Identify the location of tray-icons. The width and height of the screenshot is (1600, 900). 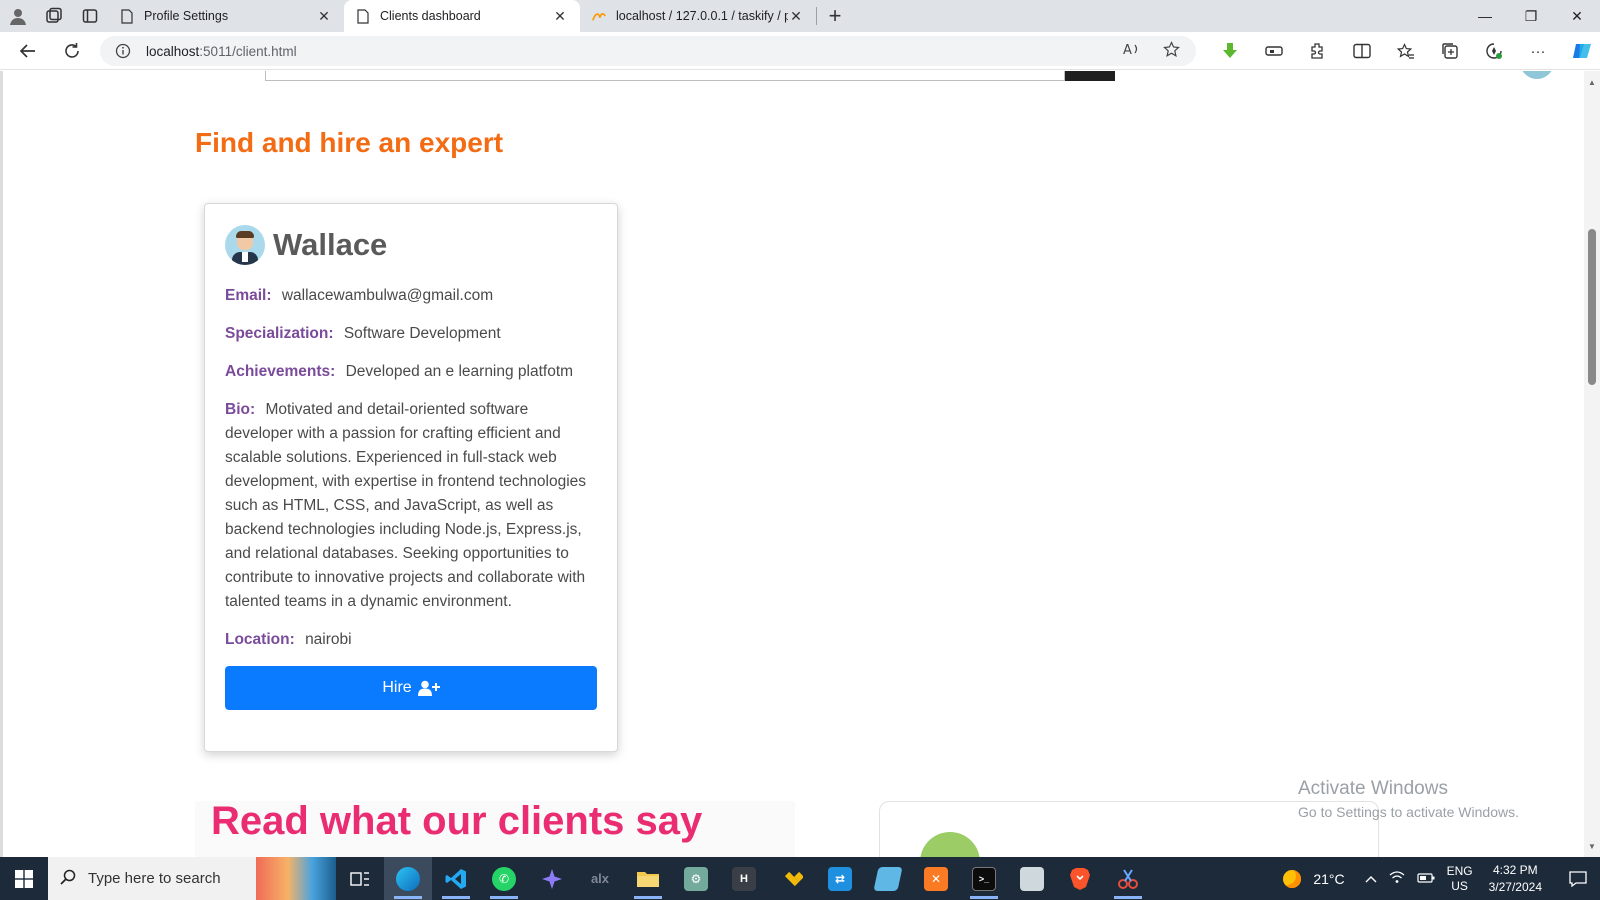
(1400, 878).